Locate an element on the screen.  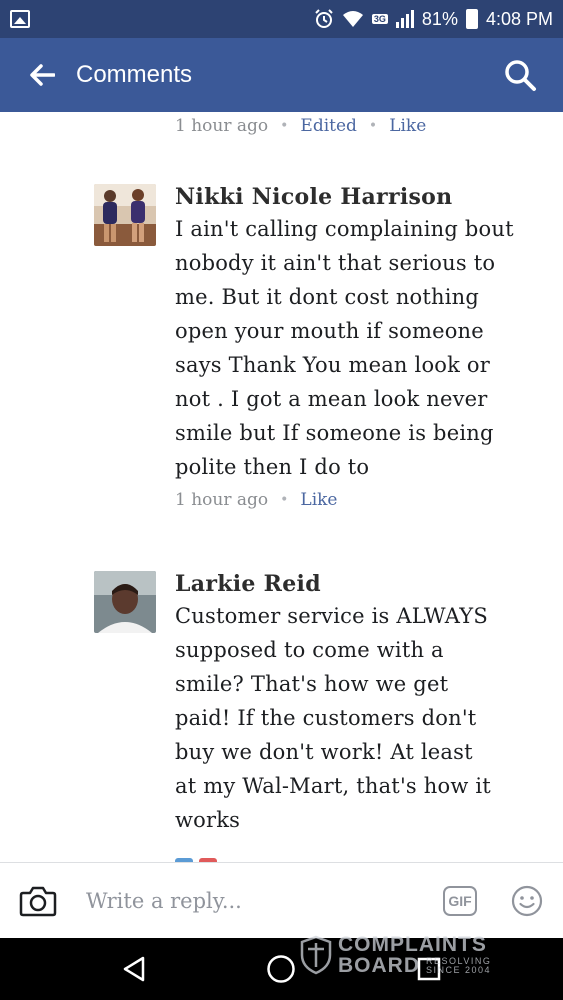
circle-home-icon is located at coordinates (281, 969).